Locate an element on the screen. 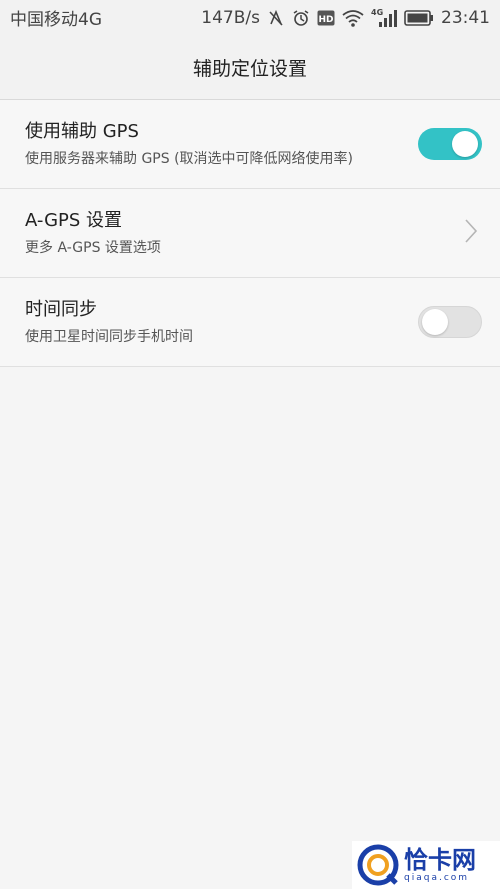  alarm-icon is located at coordinates (301, 18).